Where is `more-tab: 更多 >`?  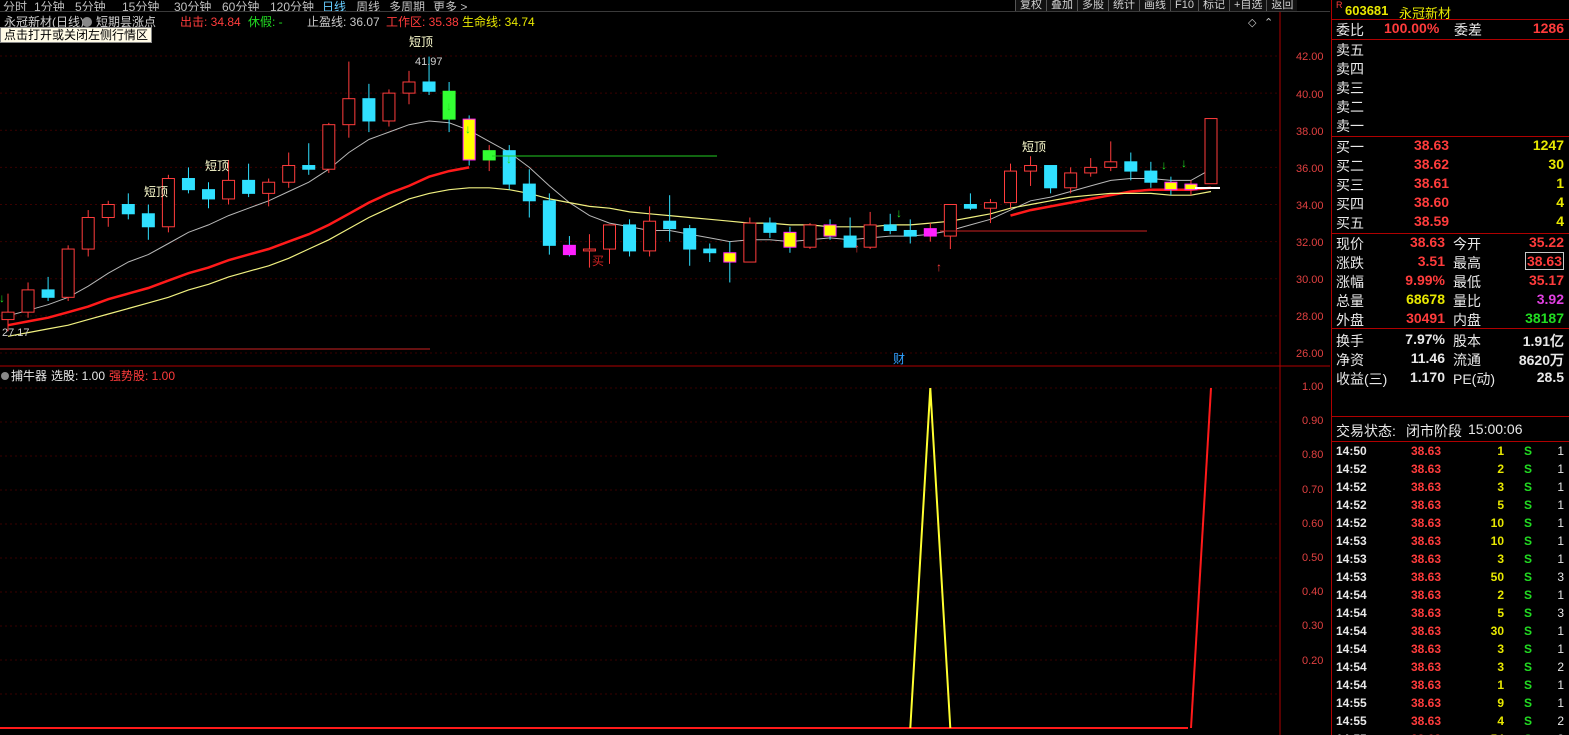
more-tab: 更多 > is located at coordinates (450, 5).